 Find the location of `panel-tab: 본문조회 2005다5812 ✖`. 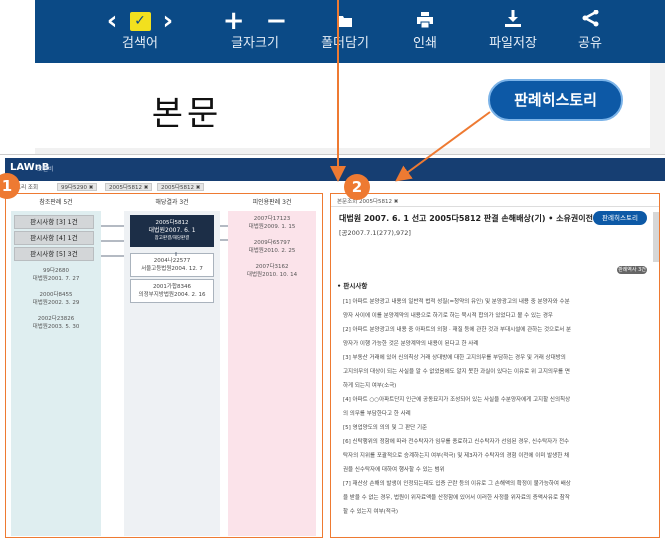

panel-tab: 본문조회 2005다5812 ✖ is located at coordinates (367, 201).